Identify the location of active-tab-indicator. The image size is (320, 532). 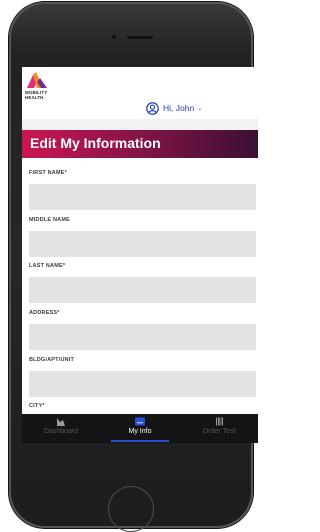
(140, 441).